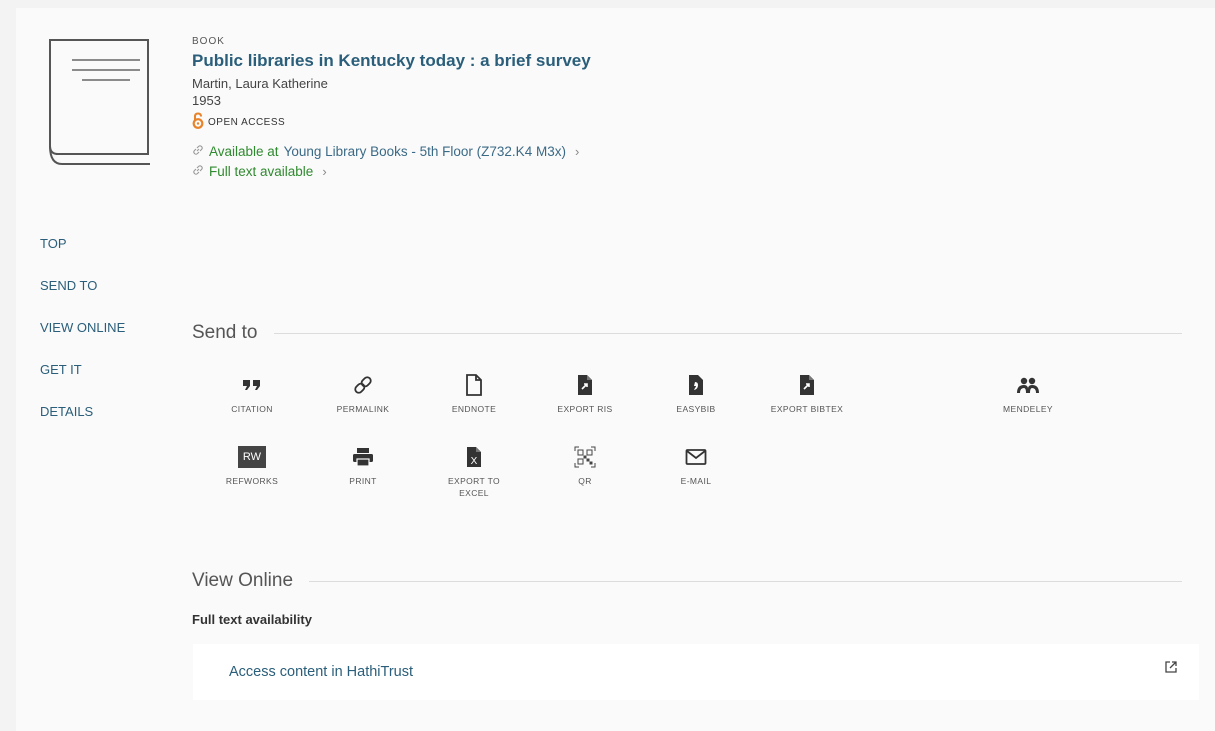 This screenshot has height=731, width=1215. I want to click on availability-status: Available at, so click(244, 151).